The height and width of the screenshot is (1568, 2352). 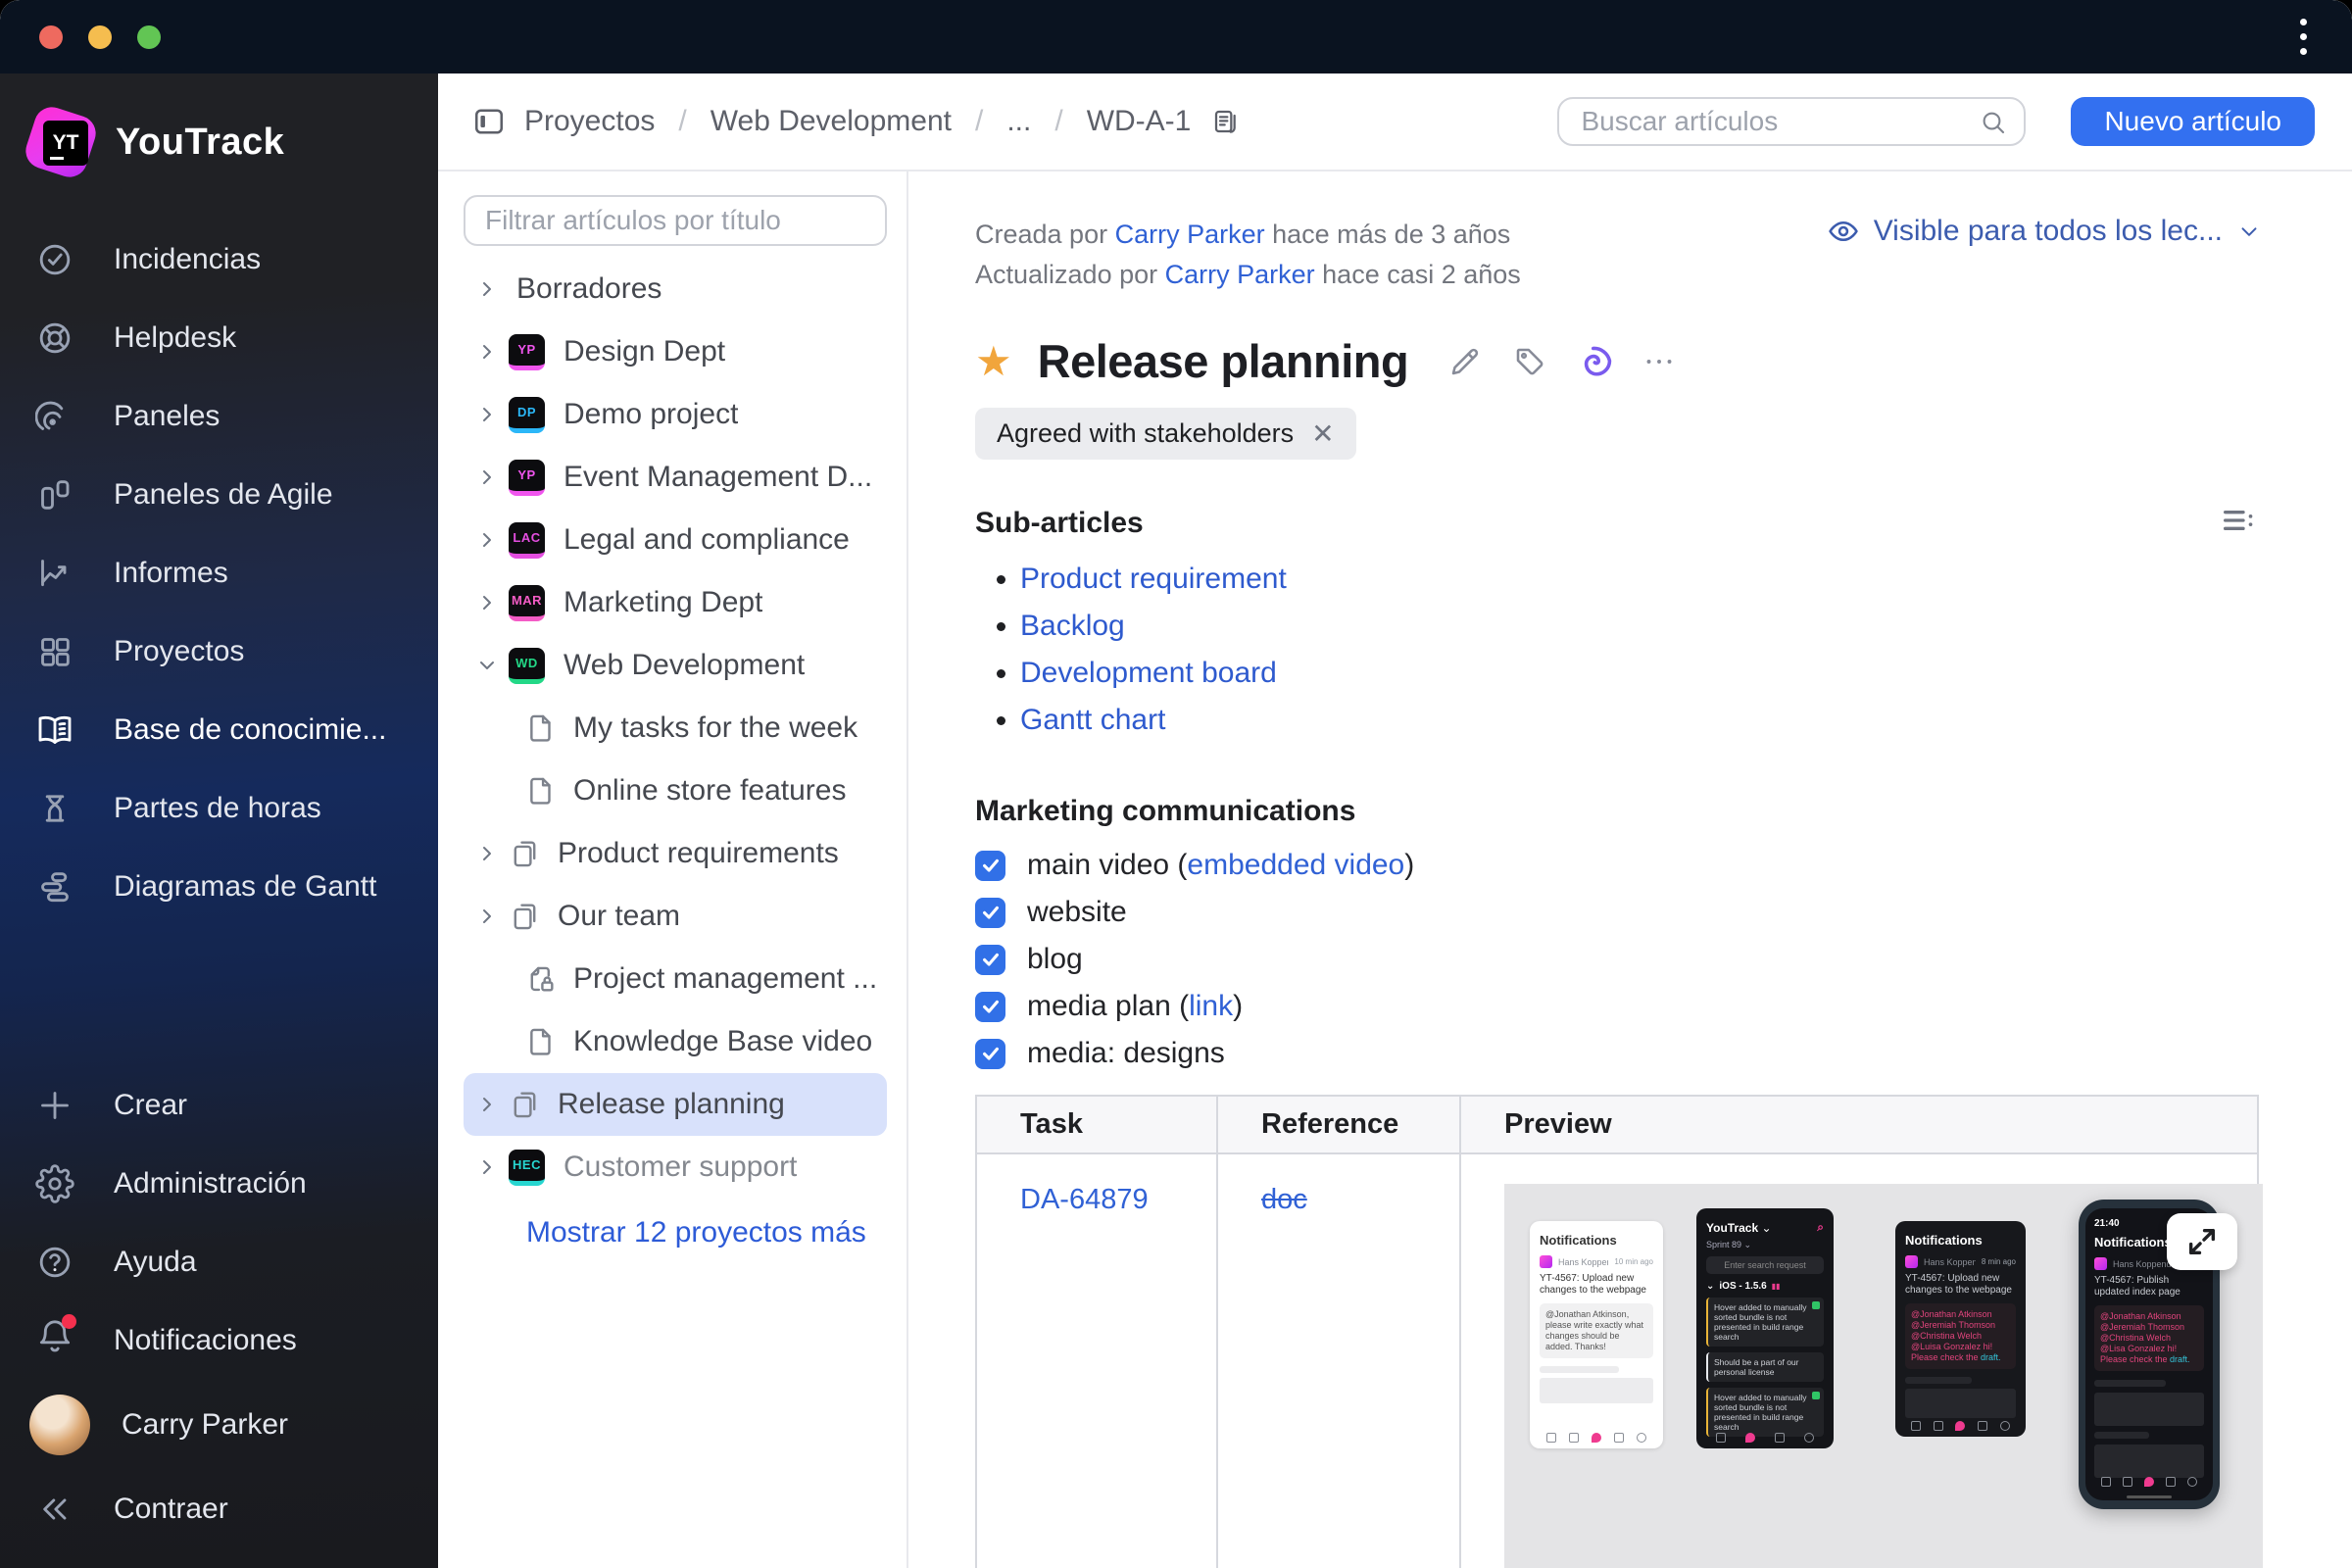 What do you see at coordinates (1594, 361) in the screenshot?
I see `ai-assistant-button` at bounding box center [1594, 361].